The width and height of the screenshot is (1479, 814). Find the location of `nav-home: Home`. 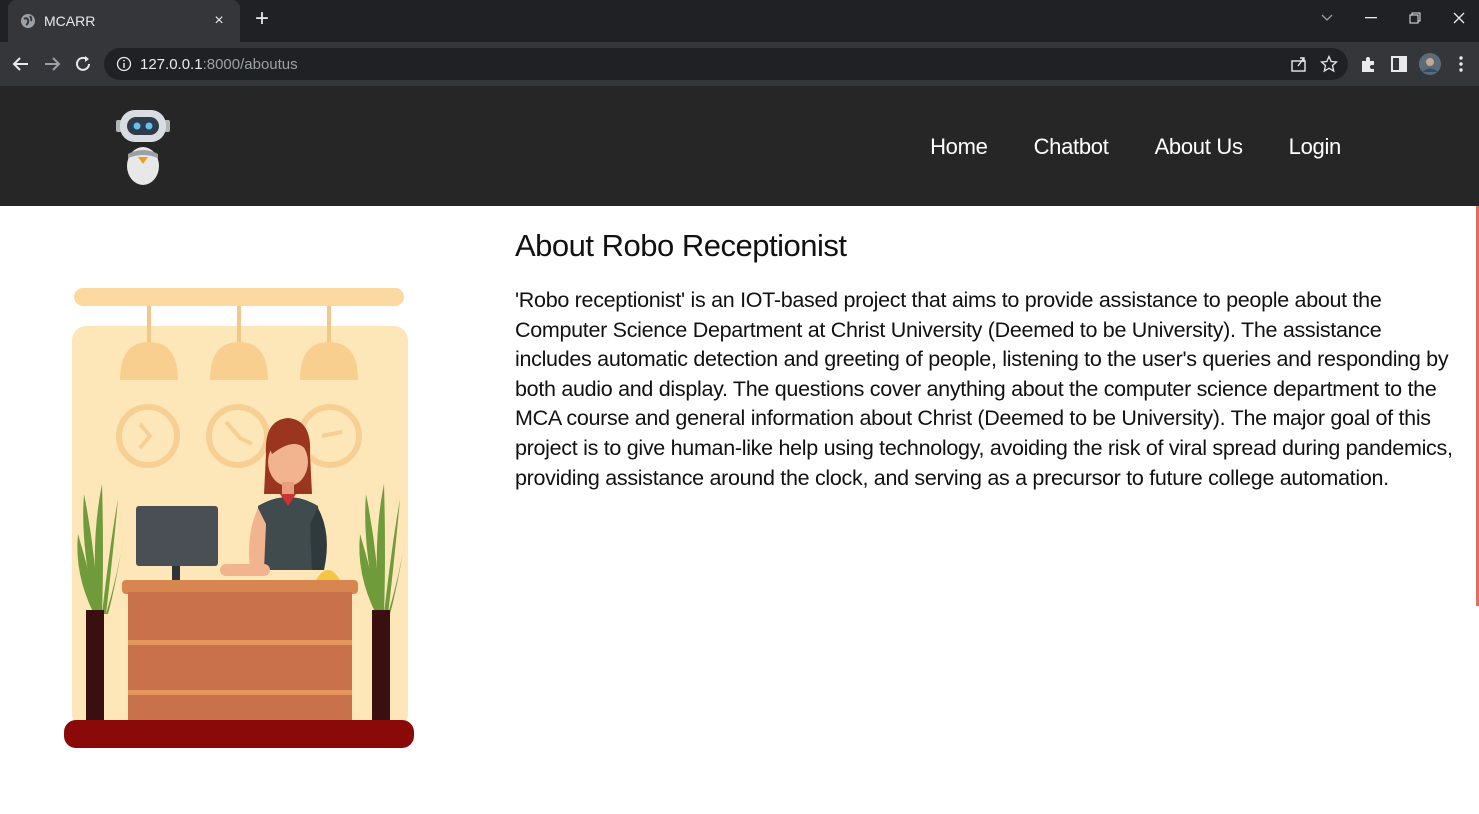

nav-home: Home is located at coordinates (959, 147).